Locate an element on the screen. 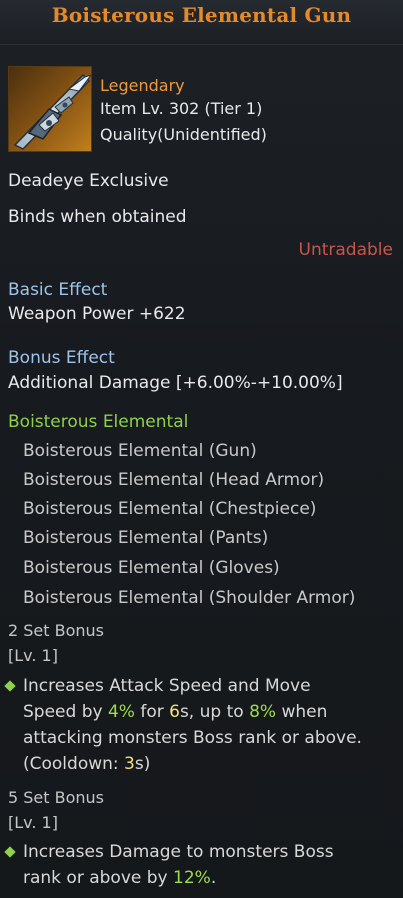  item-icon-frame is located at coordinates (50, 109).